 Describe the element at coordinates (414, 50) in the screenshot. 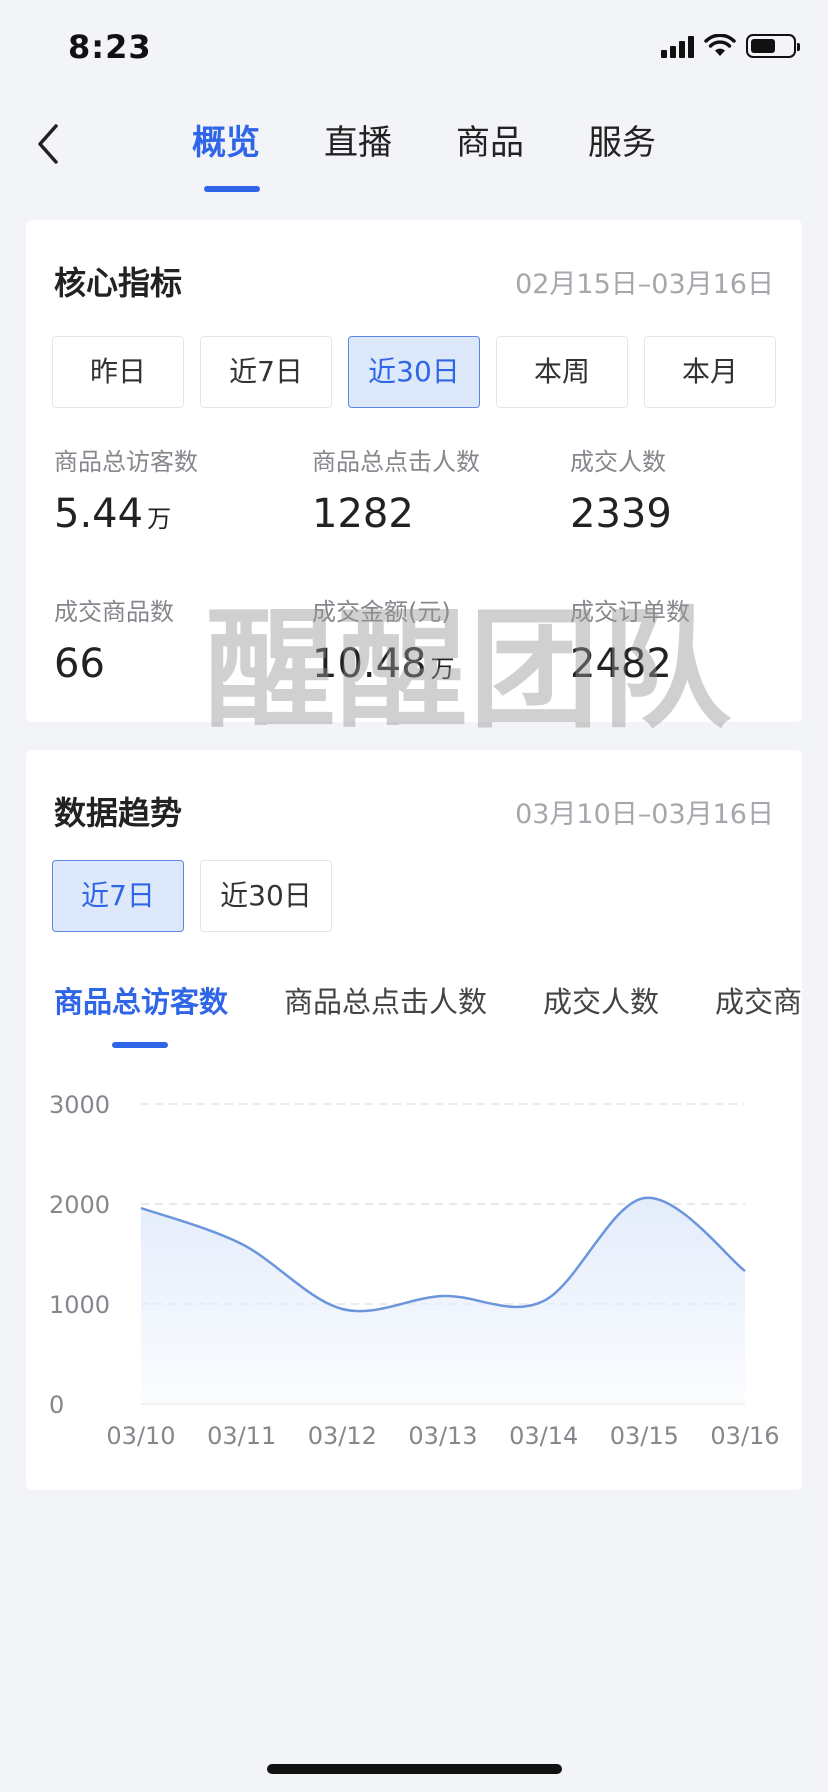

I see `status-bar: 8:23` at that location.